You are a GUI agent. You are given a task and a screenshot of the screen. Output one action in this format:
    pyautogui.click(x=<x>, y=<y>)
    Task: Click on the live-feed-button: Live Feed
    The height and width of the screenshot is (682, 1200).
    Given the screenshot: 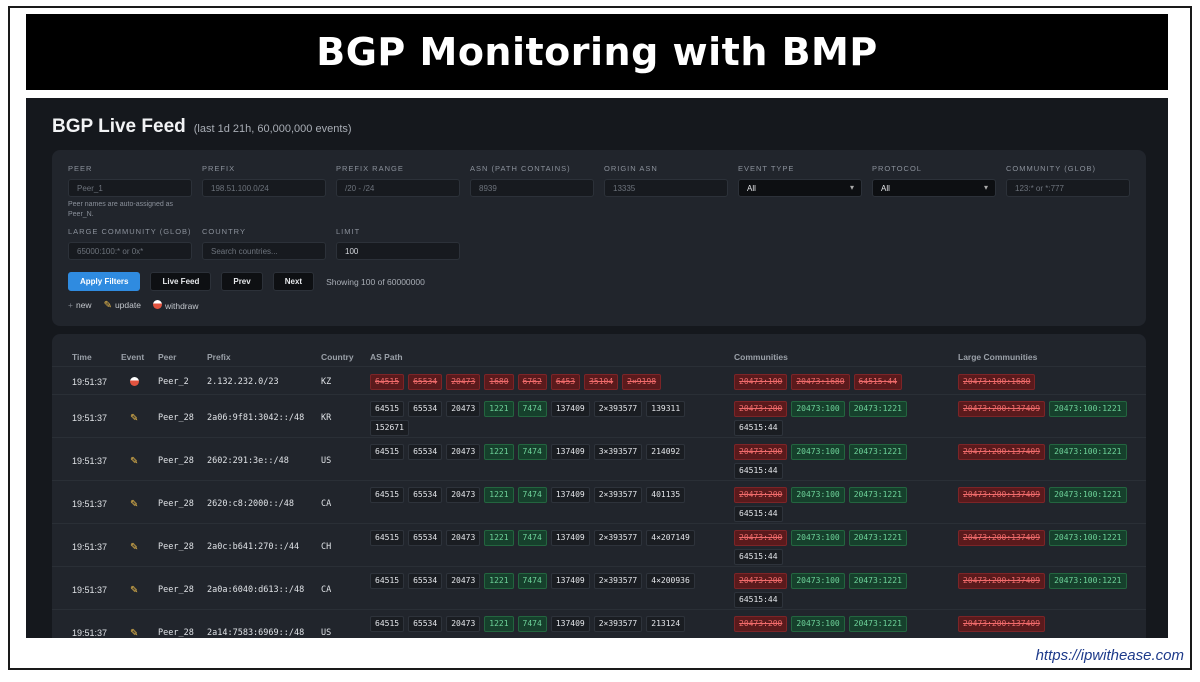 What is the action you would take?
    pyautogui.click(x=181, y=281)
    